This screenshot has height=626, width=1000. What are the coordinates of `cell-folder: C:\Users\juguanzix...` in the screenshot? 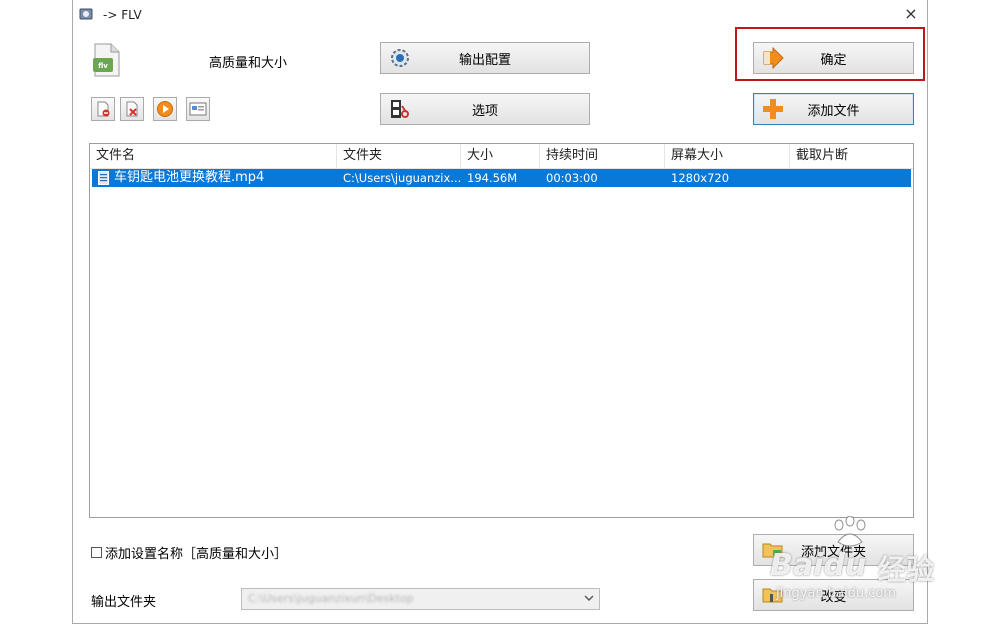 It's located at (402, 178).